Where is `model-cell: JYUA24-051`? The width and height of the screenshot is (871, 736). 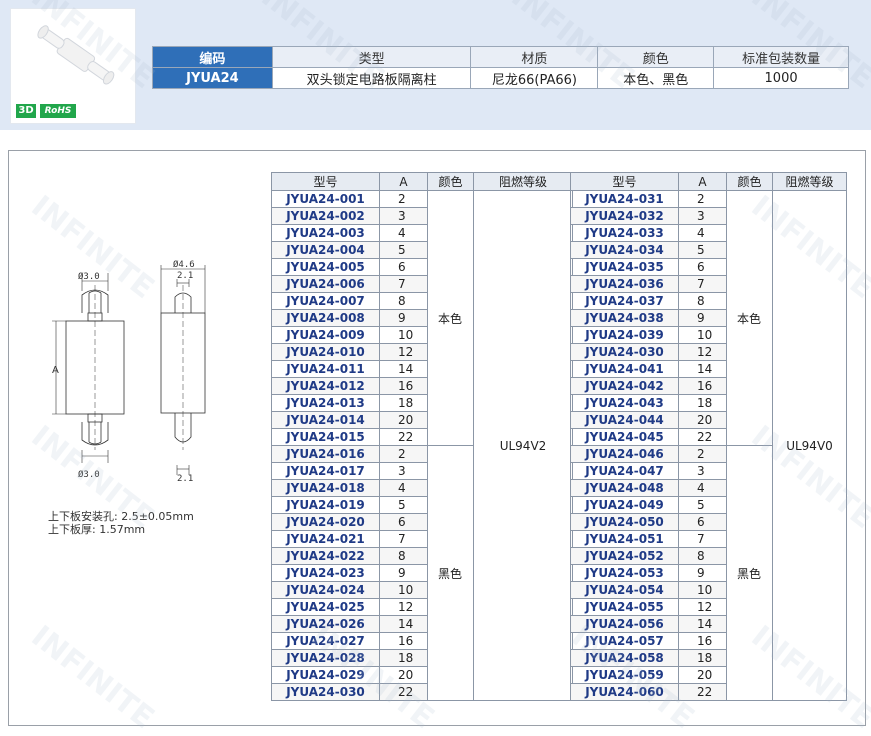
model-cell: JYUA24-051 is located at coordinates (624, 539).